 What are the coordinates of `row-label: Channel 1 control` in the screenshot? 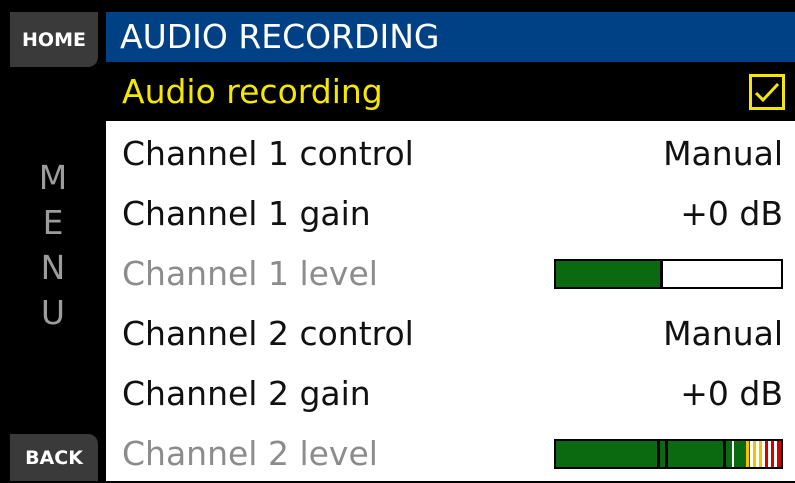 It's located at (268, 153).